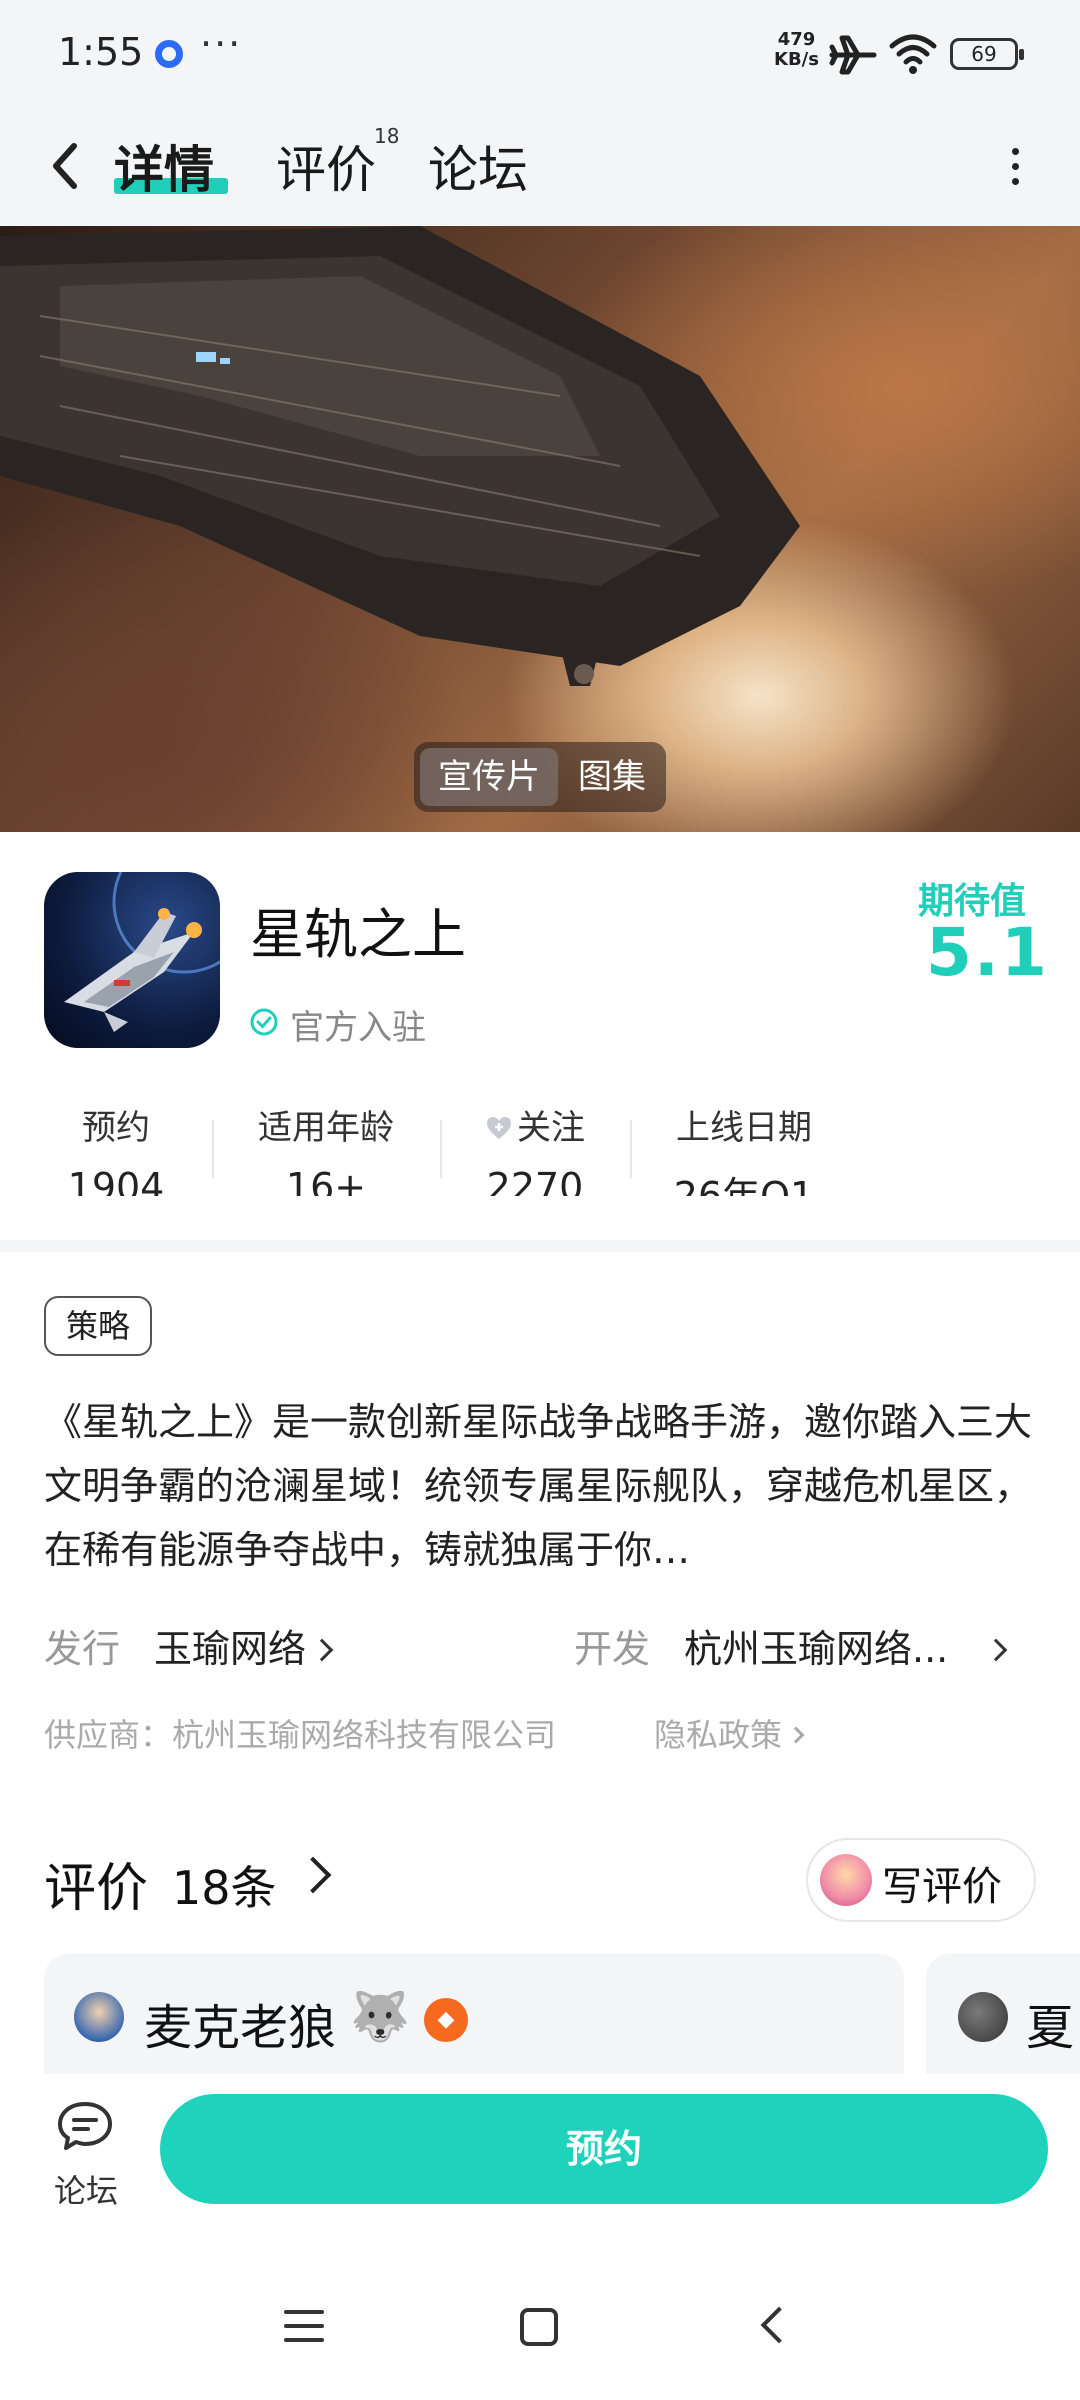 The image size is (1080, 2400). I want to click on stat-reservations: 预约 1904, so click(116, 1148).